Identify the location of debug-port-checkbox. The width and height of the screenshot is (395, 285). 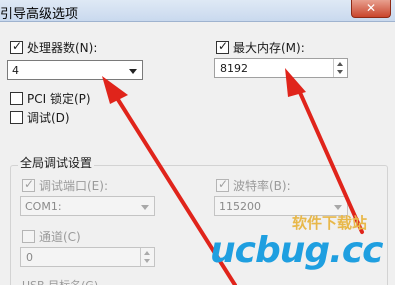
(28, 184).